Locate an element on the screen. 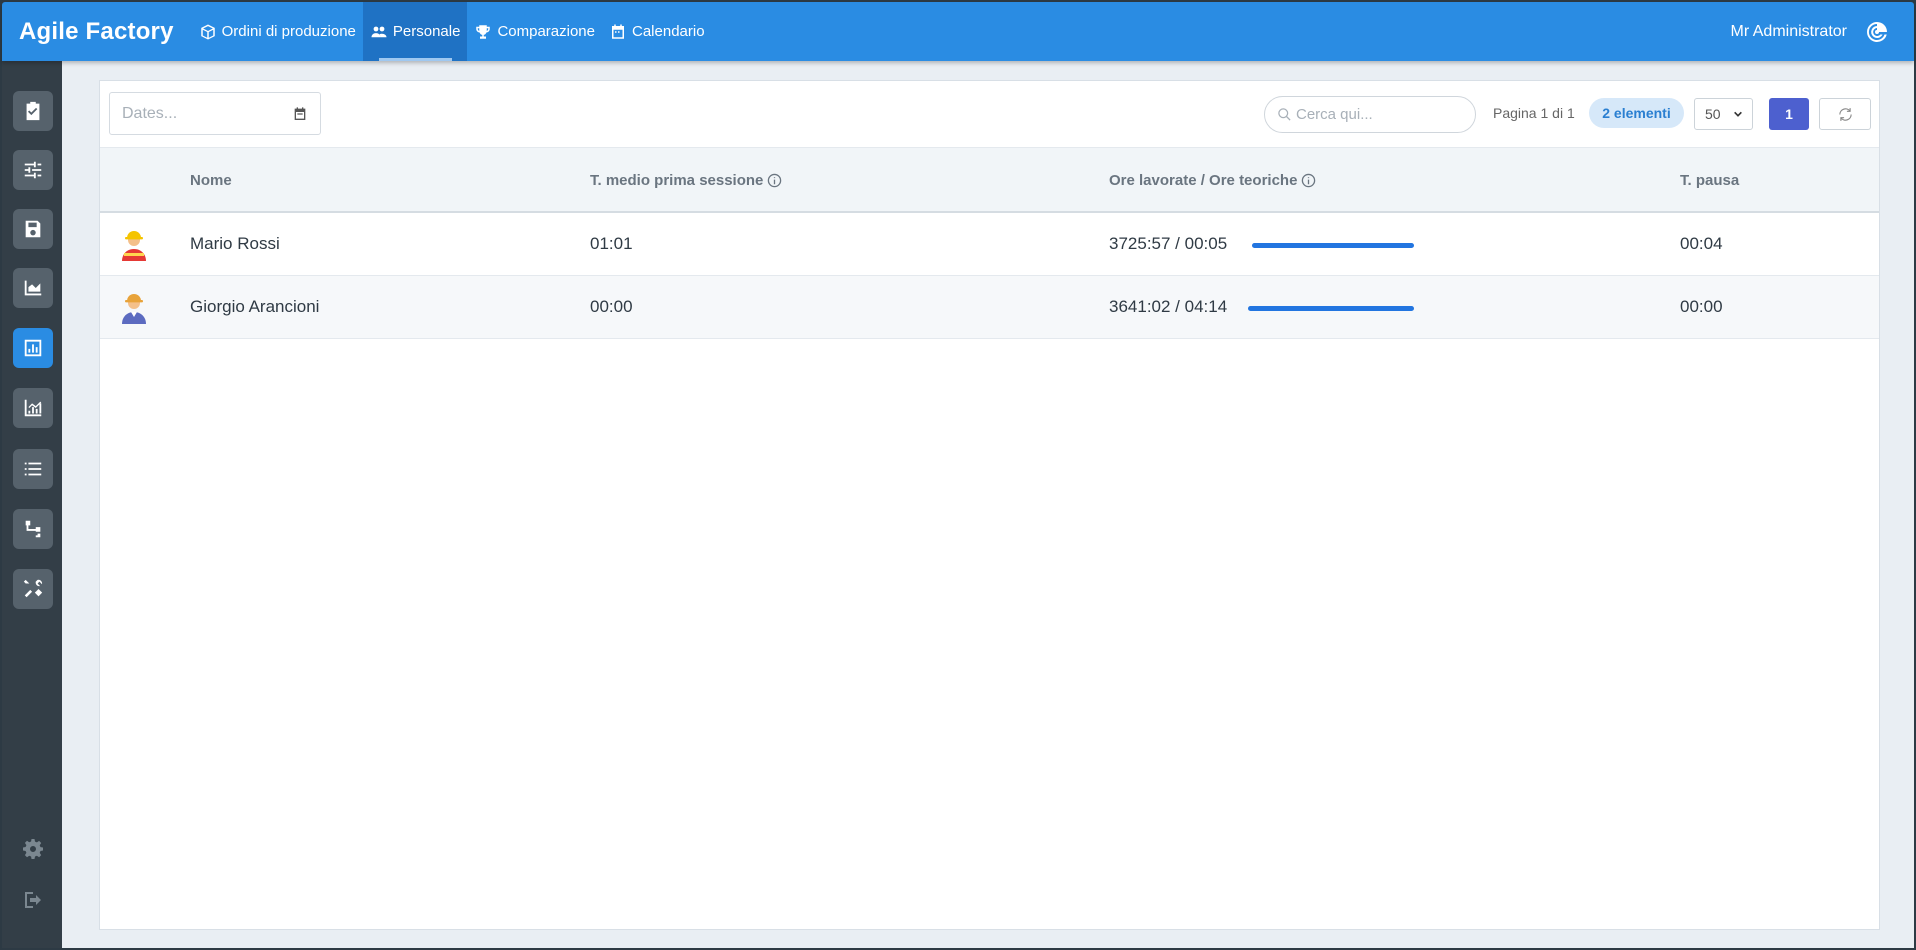 The height and width of the screenshot is (950, 1916). hours-worked: 3725:57 / 00:05 is located at coordinates (1168, 243).